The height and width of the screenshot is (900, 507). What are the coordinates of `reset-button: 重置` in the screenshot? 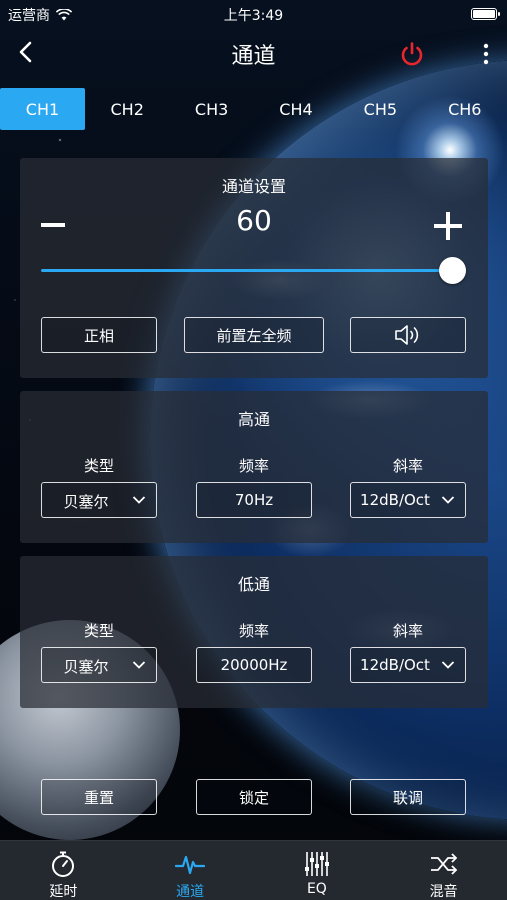 It's located at (99, 797).